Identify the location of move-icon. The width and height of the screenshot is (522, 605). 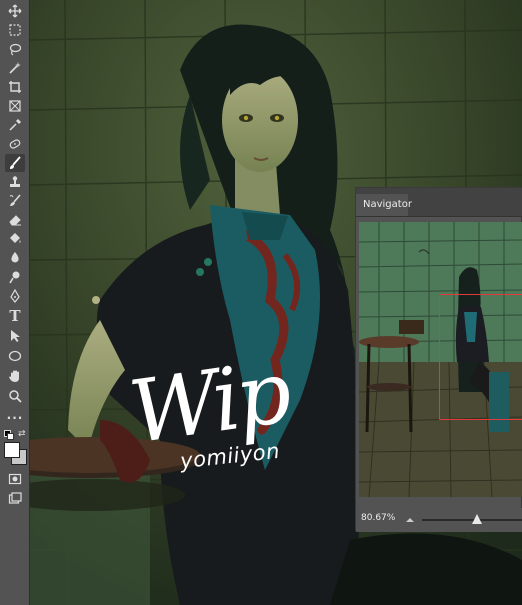
(15, 11).